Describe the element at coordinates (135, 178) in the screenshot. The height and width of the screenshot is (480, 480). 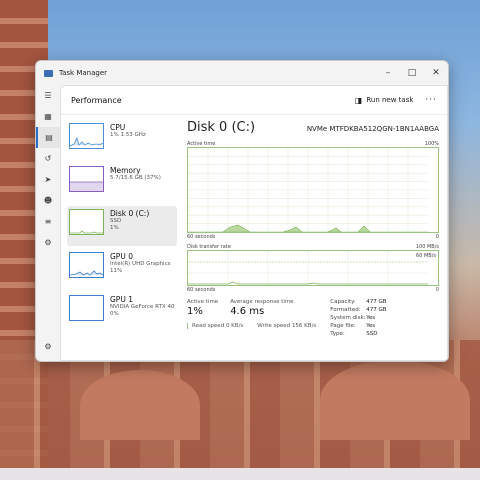
I see `device-detail: 5.7/15.6 GB (37%)` at that location.